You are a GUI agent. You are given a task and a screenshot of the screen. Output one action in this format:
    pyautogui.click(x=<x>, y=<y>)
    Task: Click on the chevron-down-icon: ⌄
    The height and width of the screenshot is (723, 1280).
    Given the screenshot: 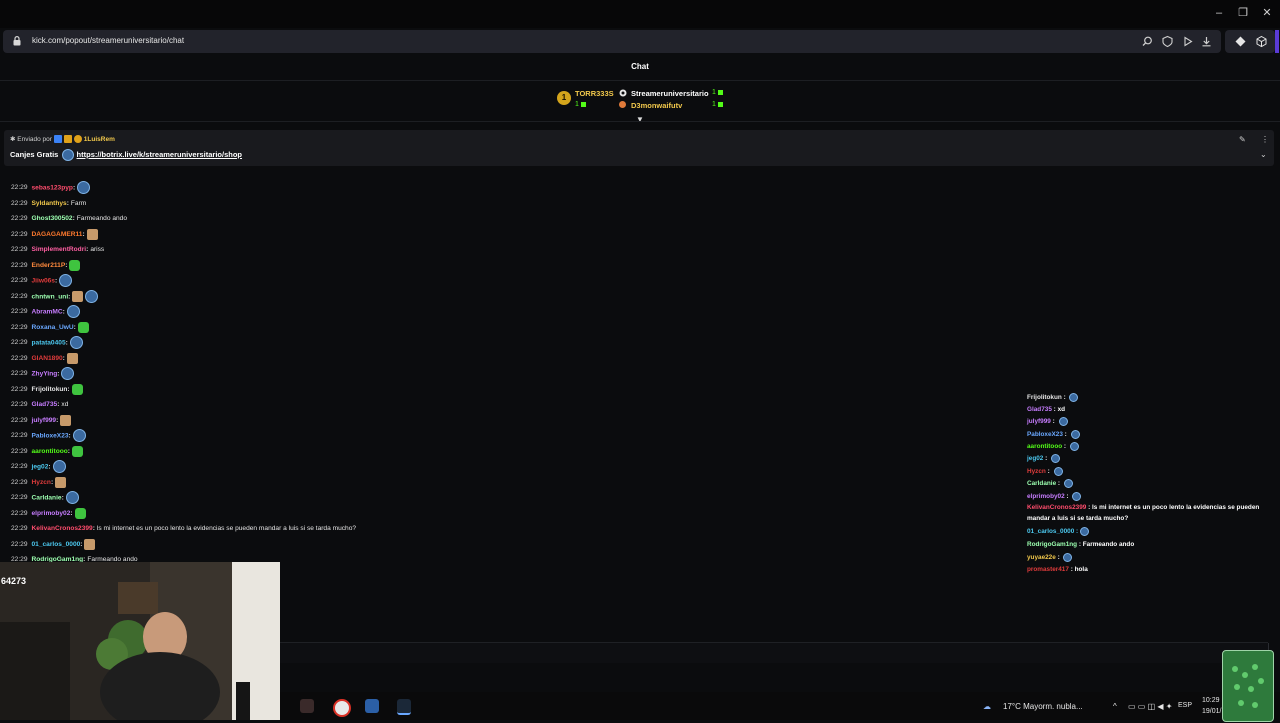 What is the action you would take?
    pyautogui.click(x=1263, y=154)
    